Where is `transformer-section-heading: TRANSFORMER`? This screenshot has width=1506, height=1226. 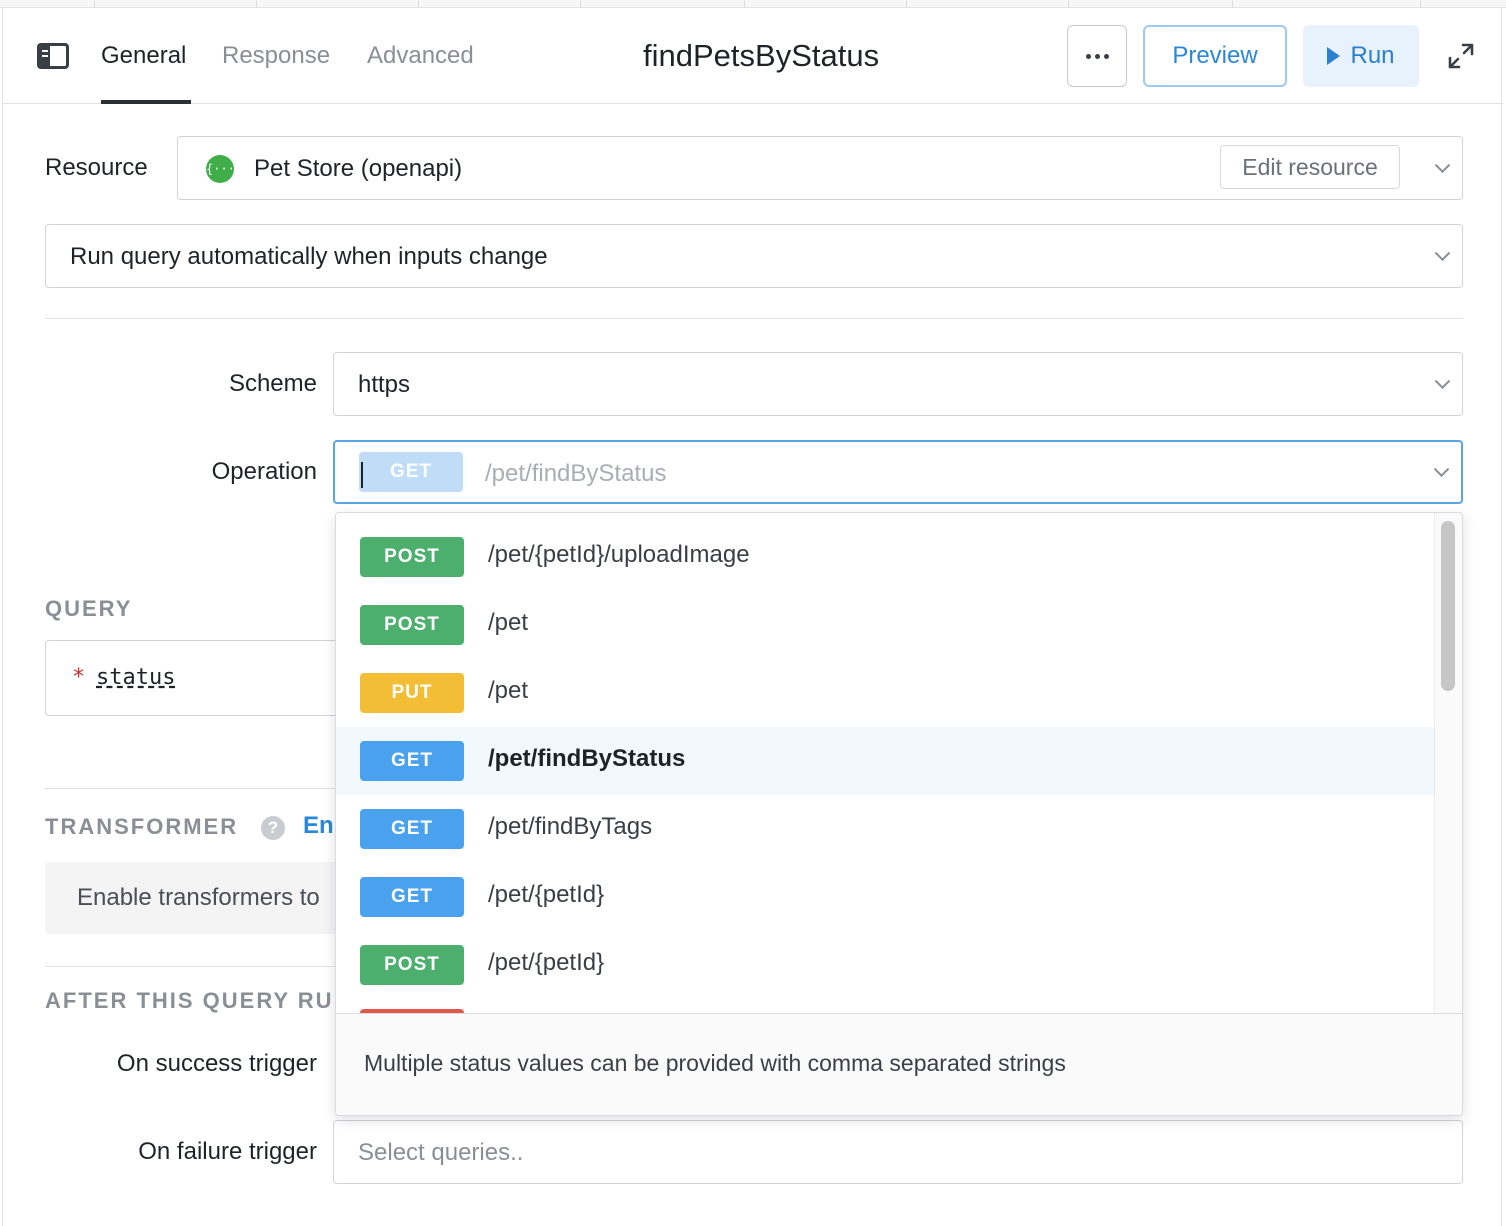 transformer-section-heading: TRANSFORMER is located at coordinates (142, 826).